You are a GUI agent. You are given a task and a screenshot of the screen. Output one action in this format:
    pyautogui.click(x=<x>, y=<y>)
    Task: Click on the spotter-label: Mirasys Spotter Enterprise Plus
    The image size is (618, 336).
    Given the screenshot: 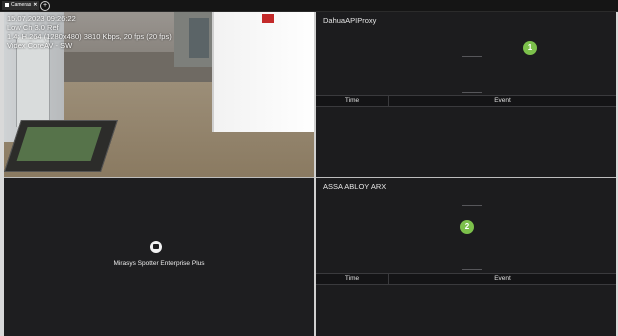 What is the action you would take?
    pyautogui.click(x=159, y=263)
    